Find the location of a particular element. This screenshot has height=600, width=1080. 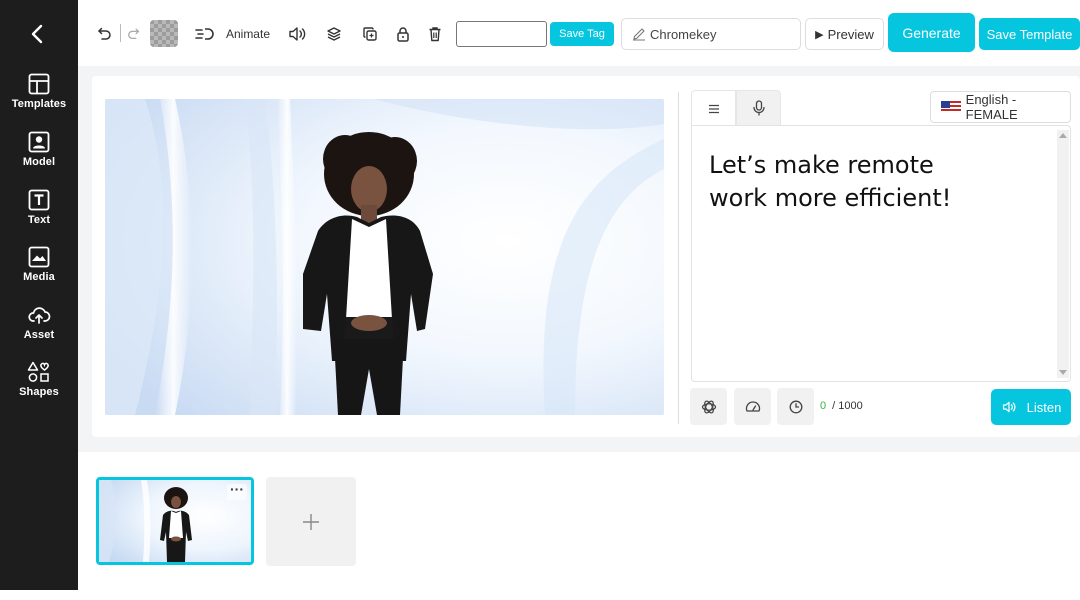

pause-timing-button is located at coordinates (795, 406).